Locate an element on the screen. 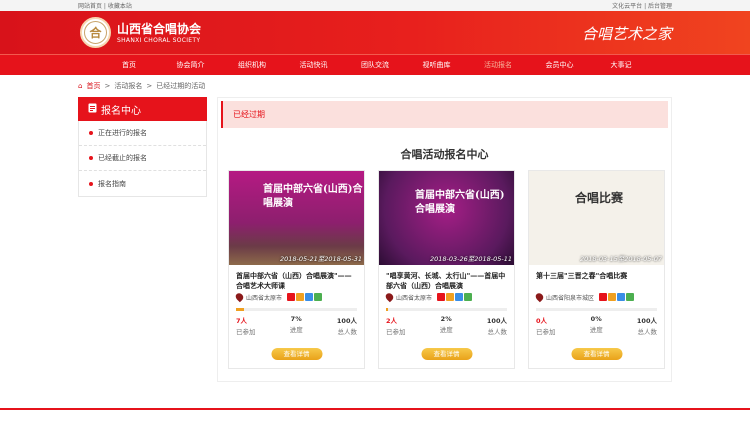 Image resolution: width=750 pixels, height=428 pixels. logo-glyph: 合 is located at coordinates (95, 32).